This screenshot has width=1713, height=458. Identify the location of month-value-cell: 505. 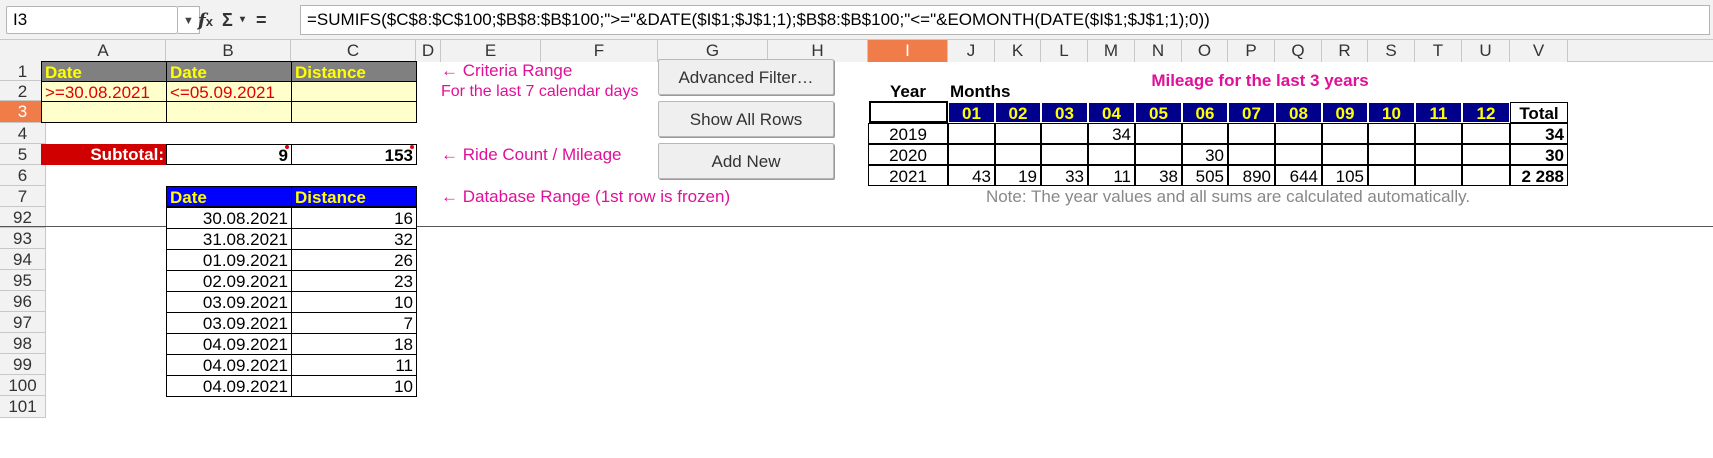
(1205, 175).